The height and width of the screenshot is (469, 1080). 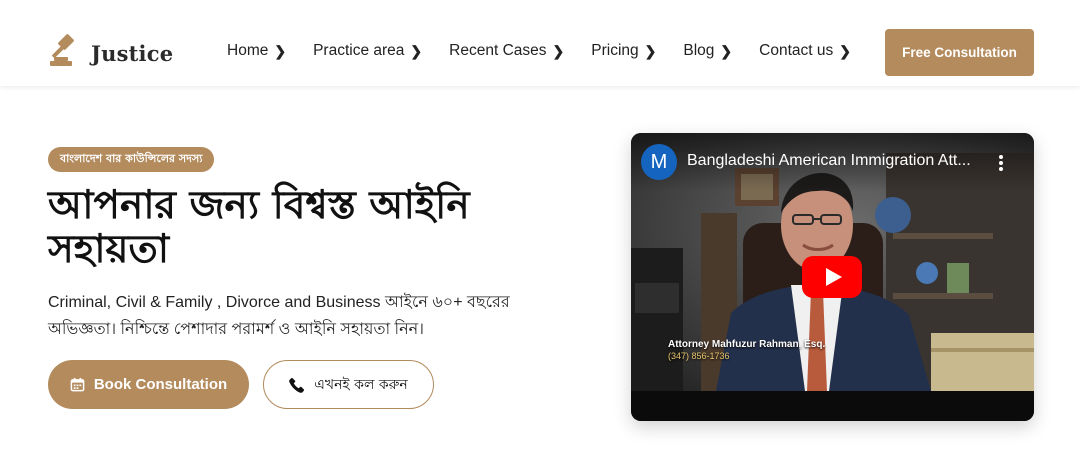 I want to click on video-bottom-bar, so click(x=832, y=406).